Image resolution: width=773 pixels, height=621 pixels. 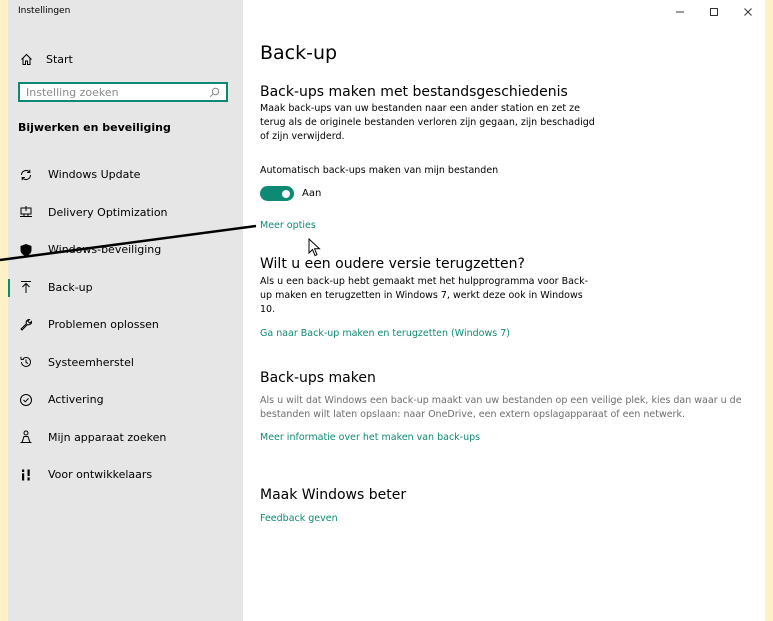 What do you see at coordinates (299, 53) in the screenshot?
I see `page-title: Back-up` at bounding box center [299, 53].